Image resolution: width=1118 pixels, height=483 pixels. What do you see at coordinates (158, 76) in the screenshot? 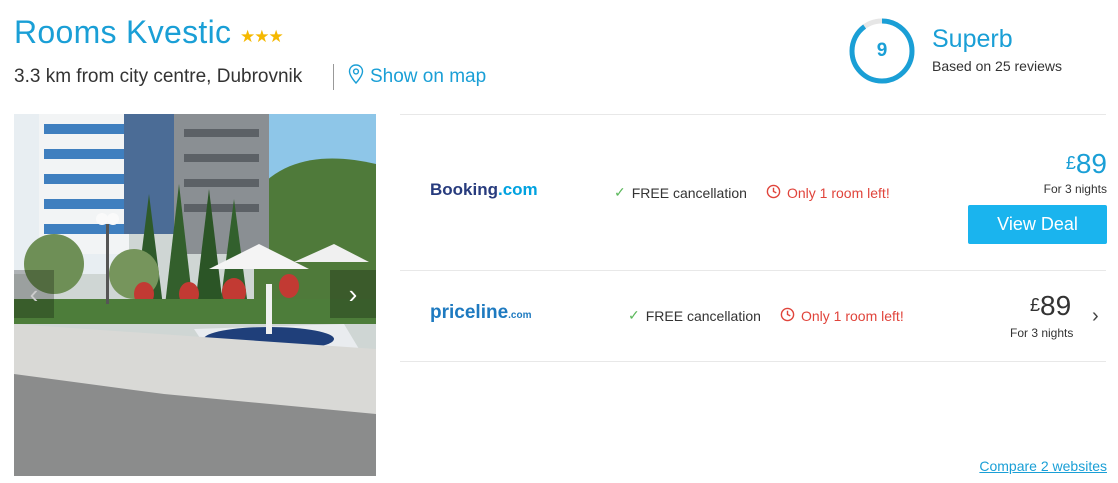
I see `hotel-location: 3.3 km from city centre, Dubrovnik` at bounding box center [158, 76].